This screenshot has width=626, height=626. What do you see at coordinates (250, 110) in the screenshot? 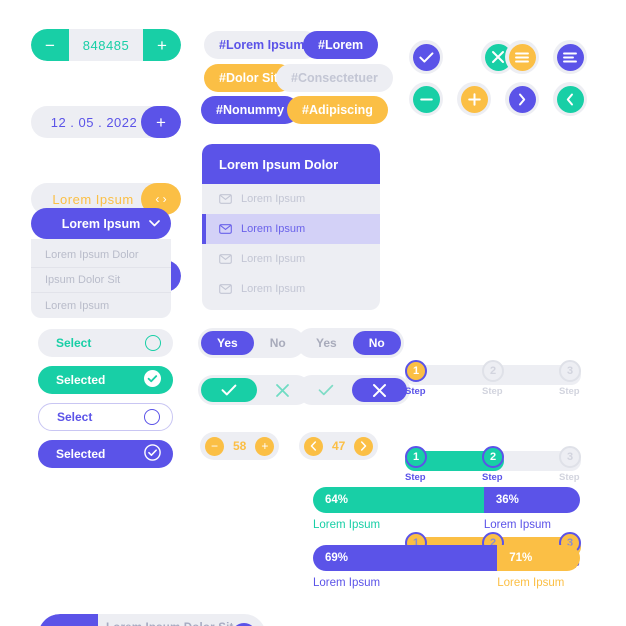
I see `tag-chip: #Nonummy` at bounding box center [250, 110].